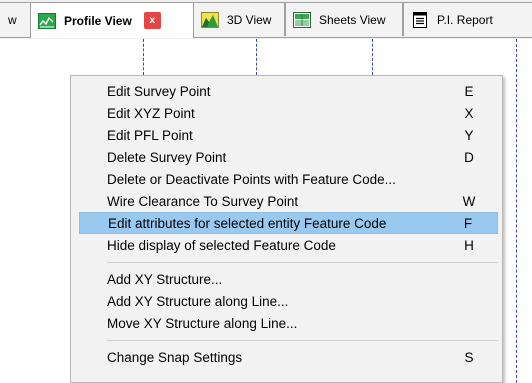  I want to click on tab-partial-label: w, so click(12, 19).